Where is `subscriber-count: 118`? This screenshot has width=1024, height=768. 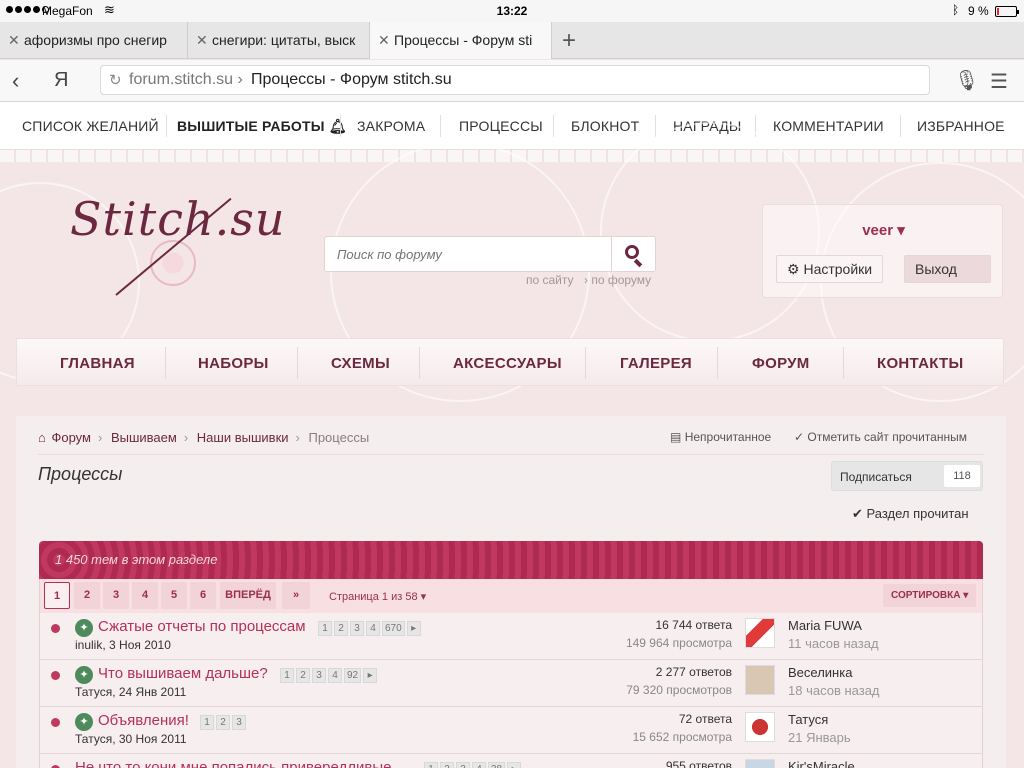 subscriber-count: 118 is located at coordinates (962, 476).